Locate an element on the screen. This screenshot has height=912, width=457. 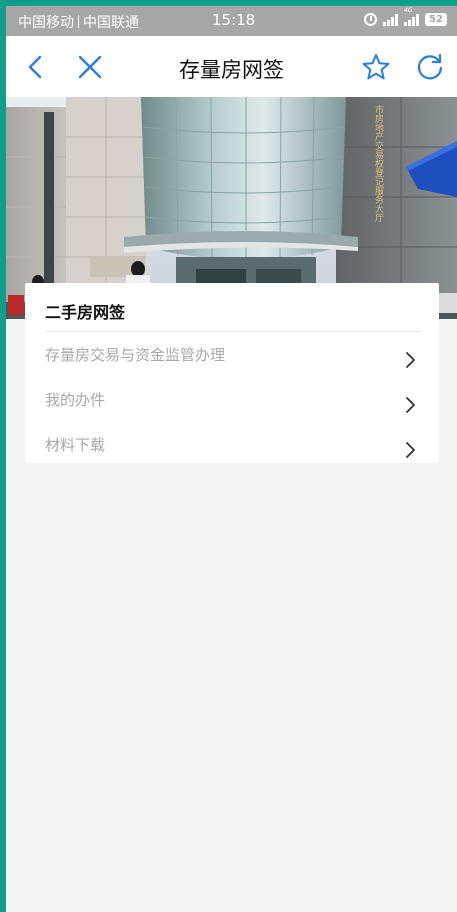
carrier-2: 中国联通 is located at coordinates (111, 23).